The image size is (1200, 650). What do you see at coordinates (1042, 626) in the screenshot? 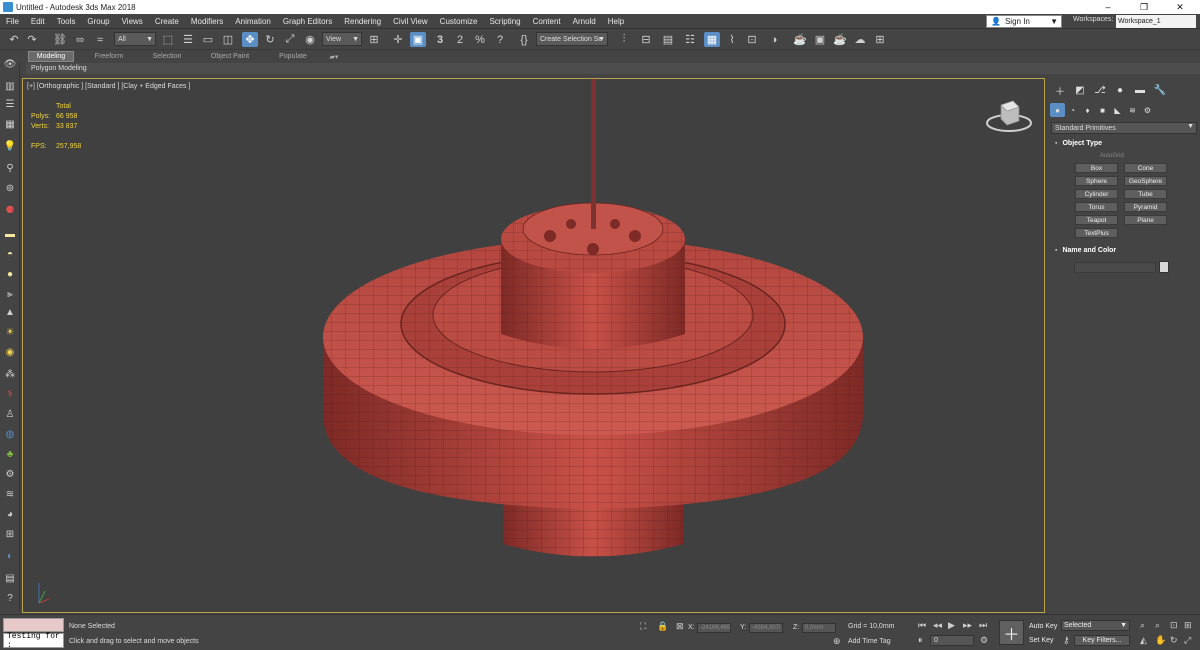
I see `auto-key-button: Auto Key` at bounding box center [1042, 626].